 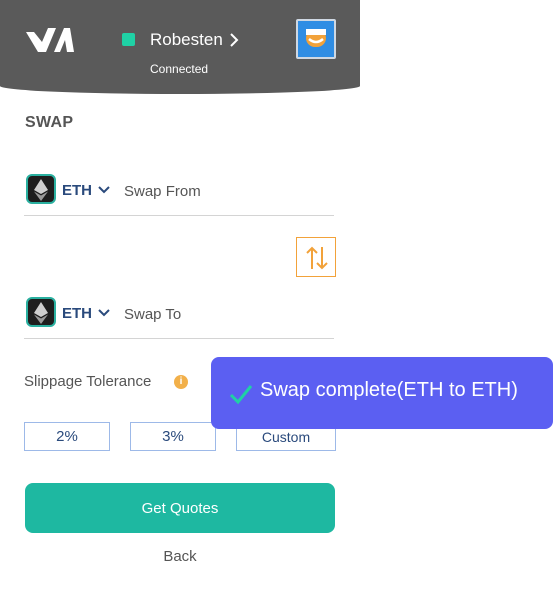 I want to click on back-link: Back, so click(x=180, y=556).